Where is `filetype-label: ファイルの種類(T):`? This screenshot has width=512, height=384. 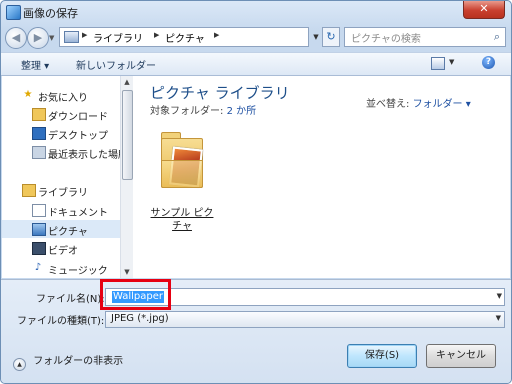
filetype-label: ファイルの種類(T): is located at coordinates (61, 321).